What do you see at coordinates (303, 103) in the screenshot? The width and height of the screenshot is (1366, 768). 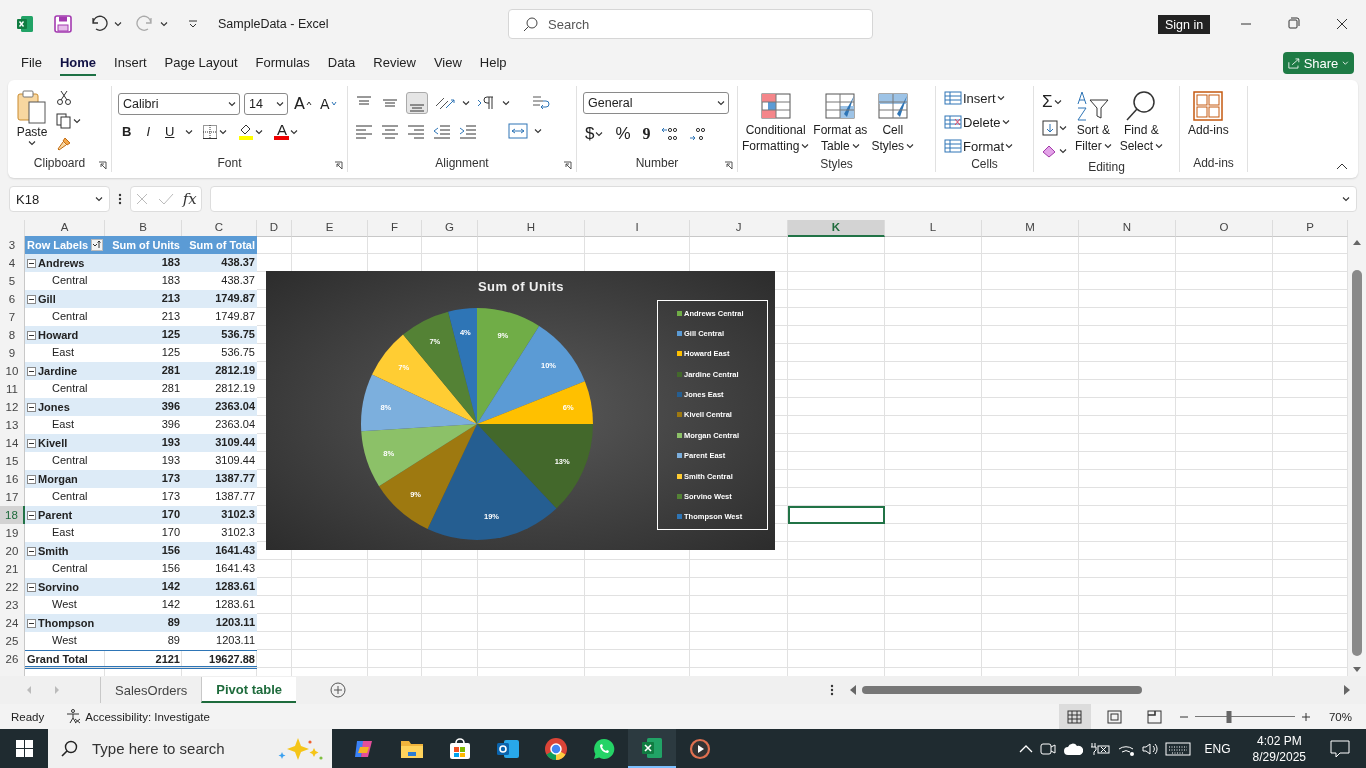 I see `grow-font-button: A` at bounding box center [303, 103].